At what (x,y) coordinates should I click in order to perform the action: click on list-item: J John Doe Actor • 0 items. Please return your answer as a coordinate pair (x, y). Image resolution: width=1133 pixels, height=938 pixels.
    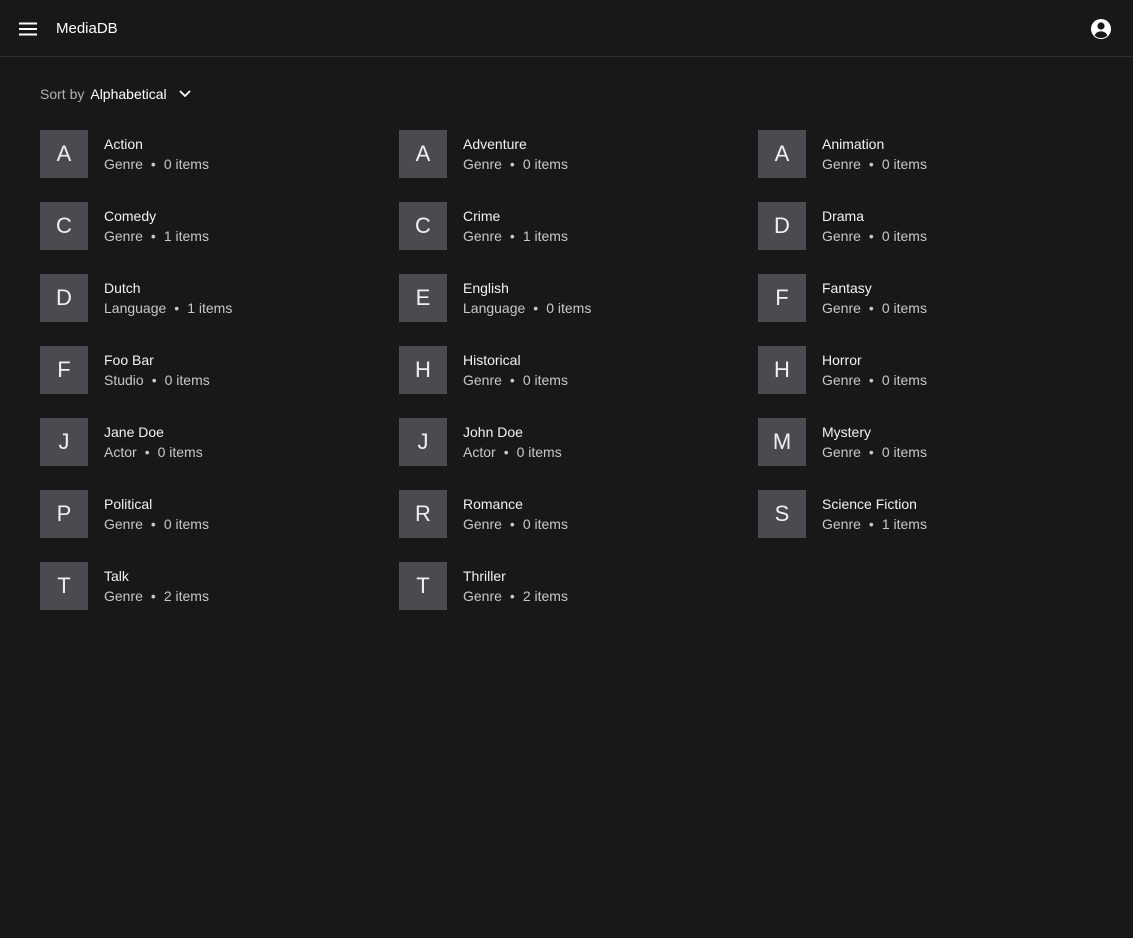
    Looking at the image, I should click on (578, 454).